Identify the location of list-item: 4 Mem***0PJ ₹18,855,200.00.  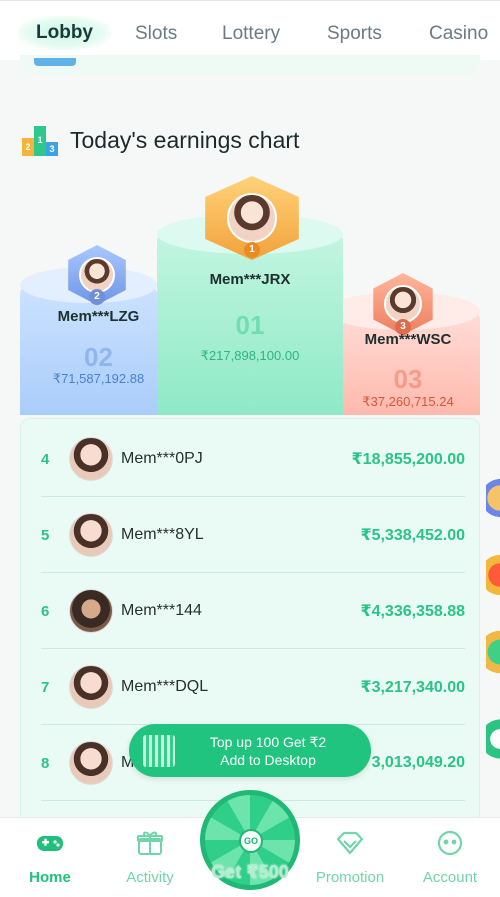
(251, 459).